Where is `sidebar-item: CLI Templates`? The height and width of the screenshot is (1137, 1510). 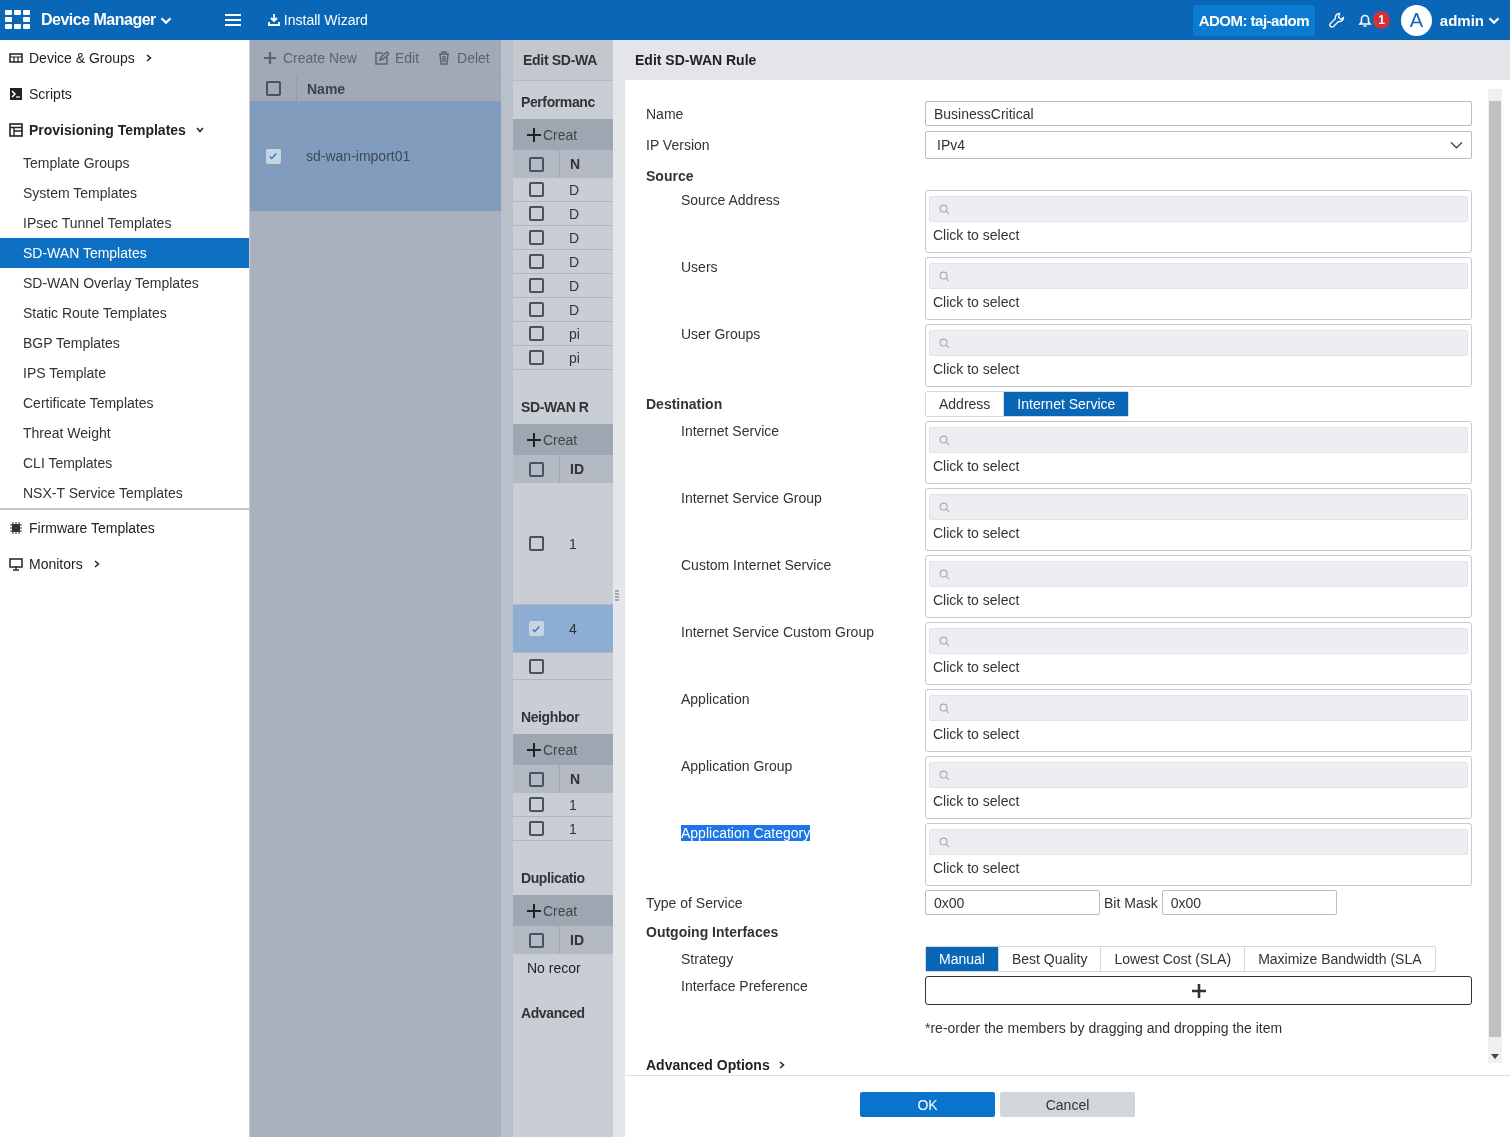
sidebar-item: CLI Templates is located at coordinates (124, 463).